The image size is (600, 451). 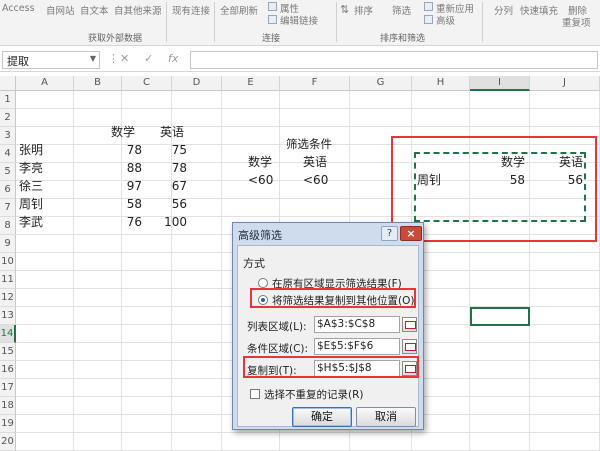 I want to click on row-header: 6, so click(x=8, y=190).